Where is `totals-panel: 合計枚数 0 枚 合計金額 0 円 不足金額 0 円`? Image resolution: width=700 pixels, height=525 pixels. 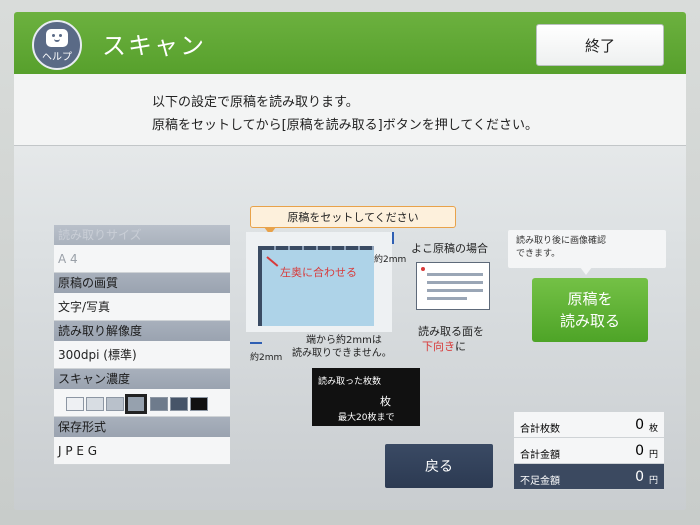
totals-panel: 合計枚数 0 枚 合計金額 0 円 不足金額 0 円 is located at coordinates (589, 451).